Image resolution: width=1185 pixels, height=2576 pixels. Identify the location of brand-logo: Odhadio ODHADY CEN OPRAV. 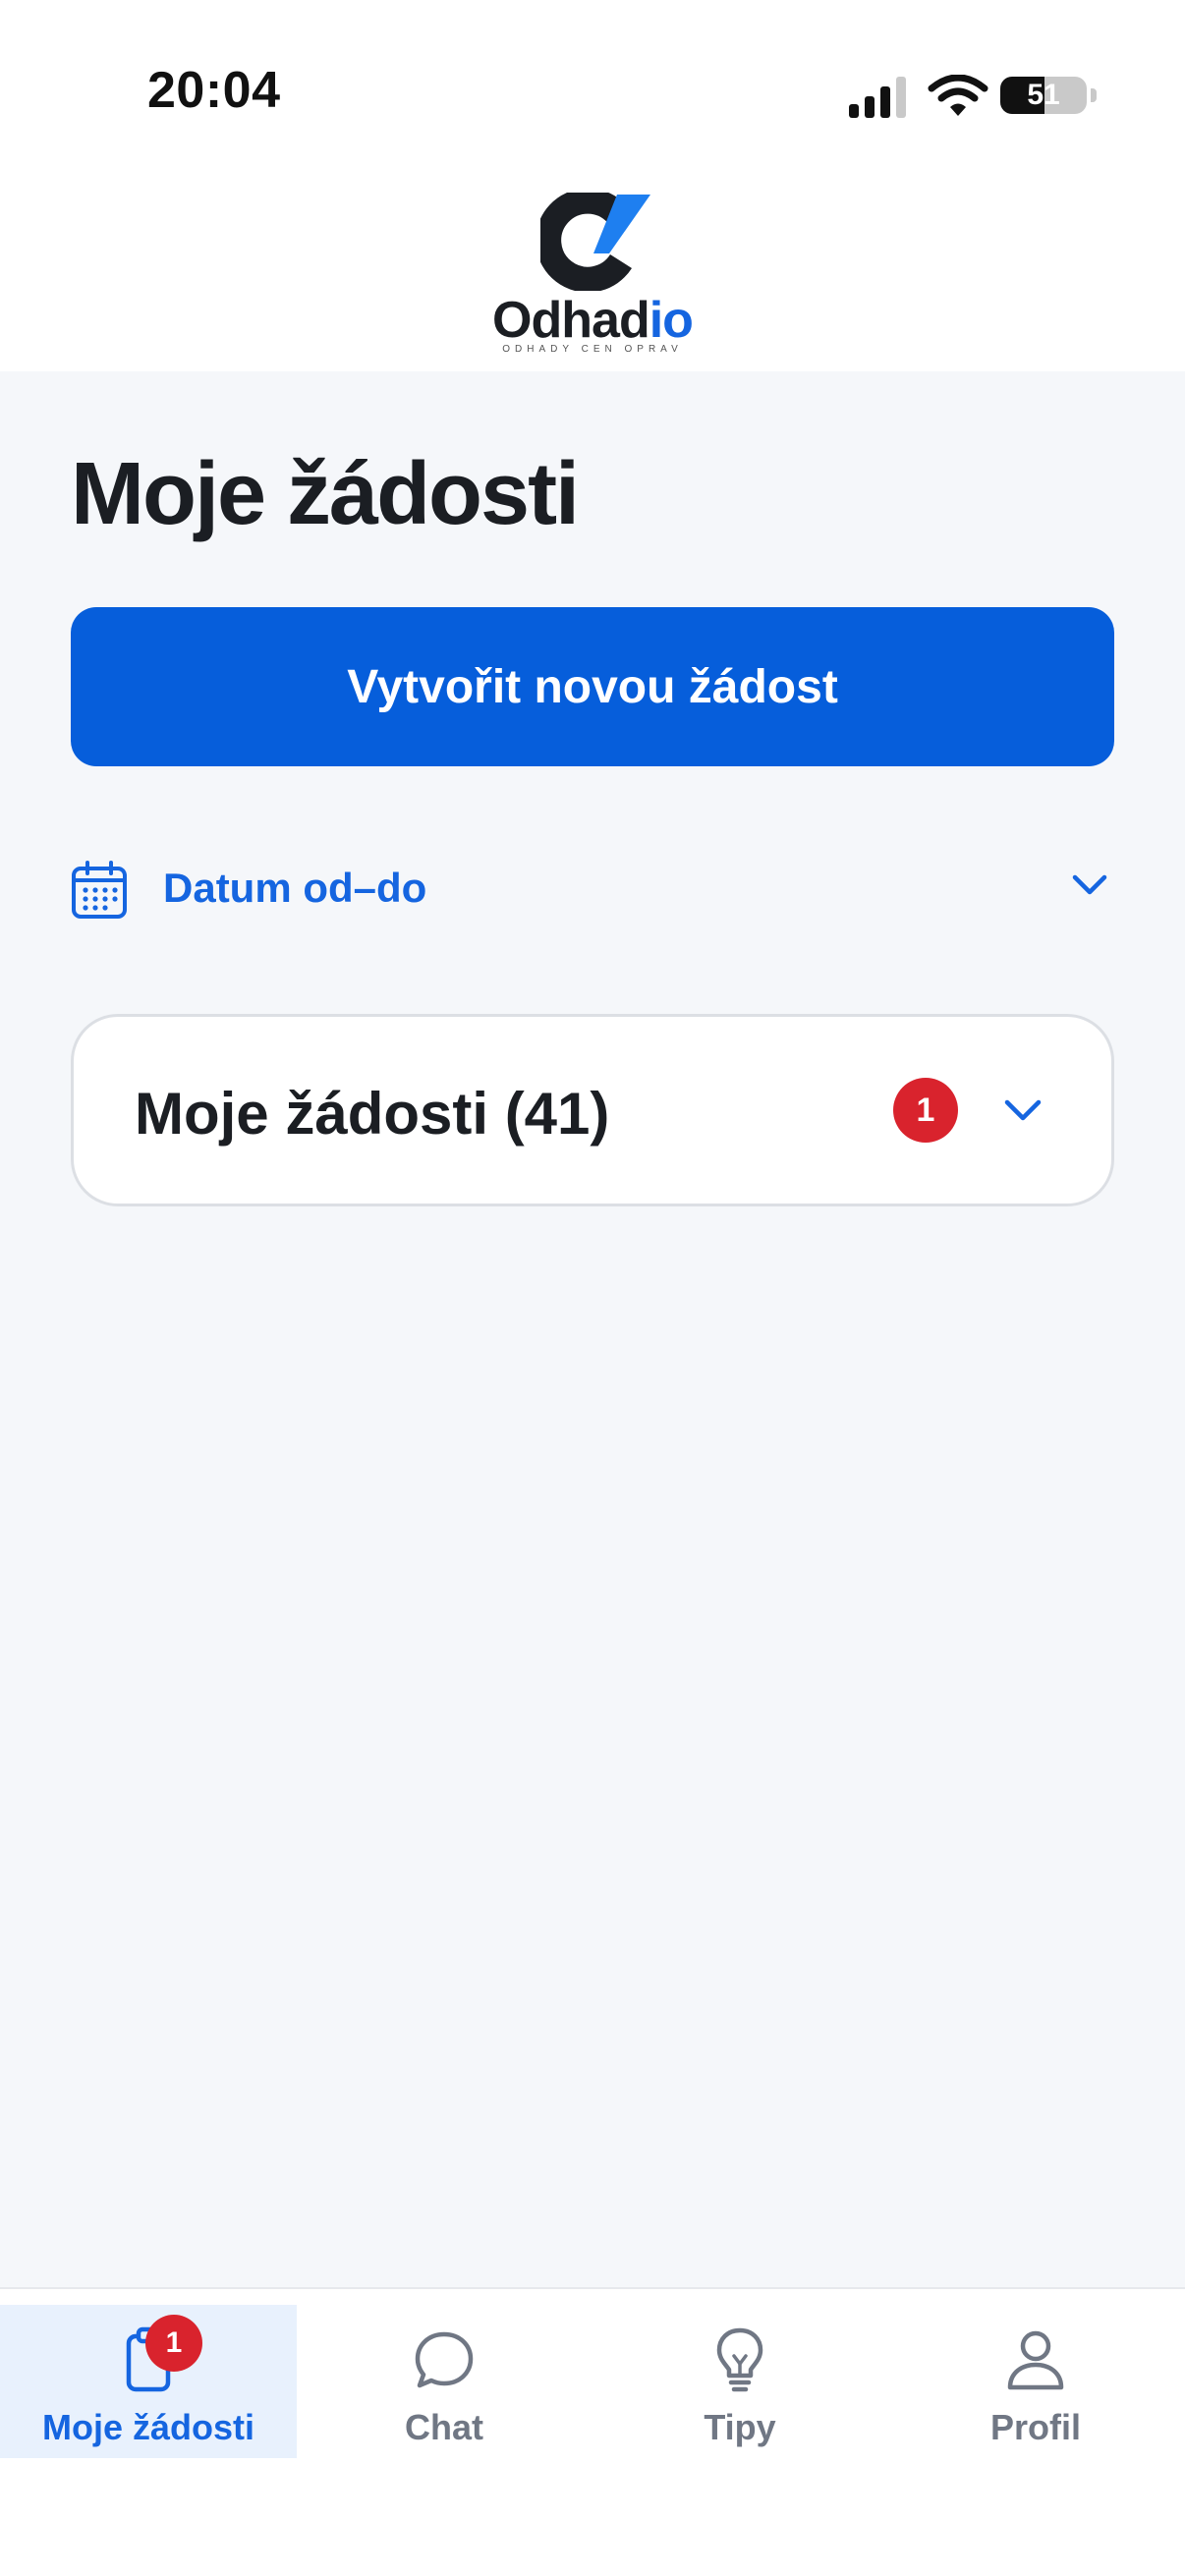
(592, 277).